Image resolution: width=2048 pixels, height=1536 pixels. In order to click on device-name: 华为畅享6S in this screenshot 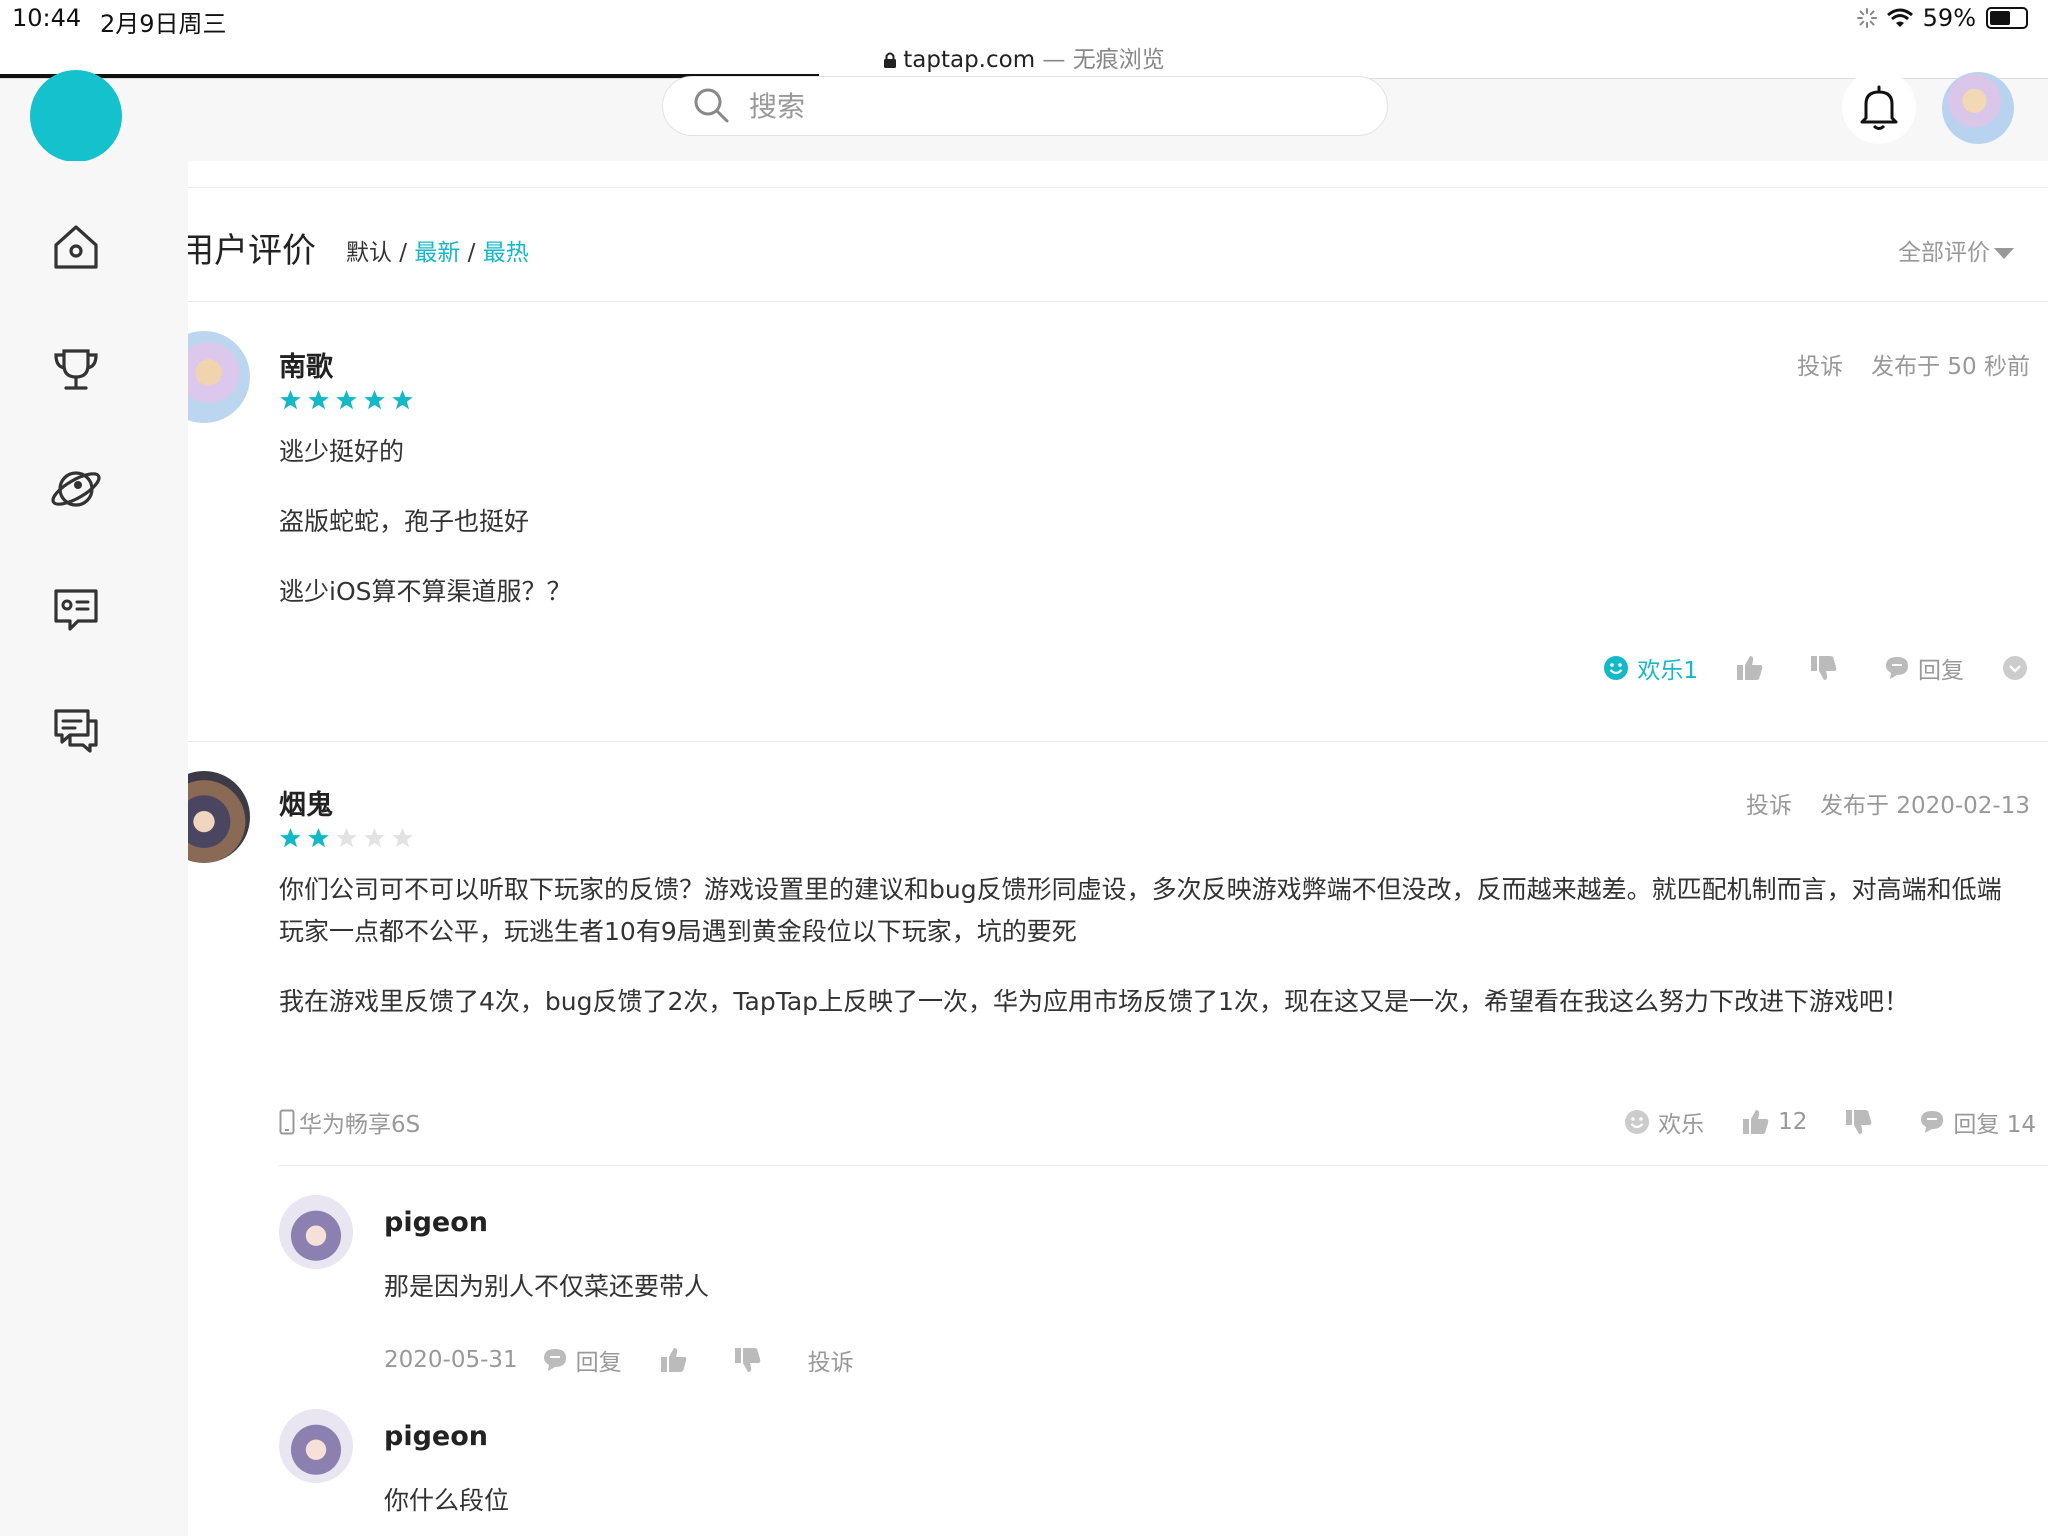, I will do `click(360, 1125)`.